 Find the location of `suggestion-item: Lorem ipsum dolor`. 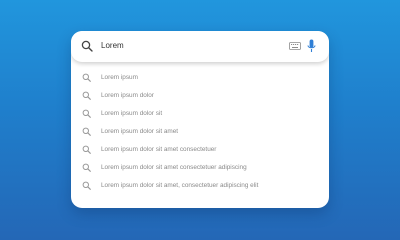

suggestion-item: Lorem ipsum dolor is located at coordinates (200, 96).